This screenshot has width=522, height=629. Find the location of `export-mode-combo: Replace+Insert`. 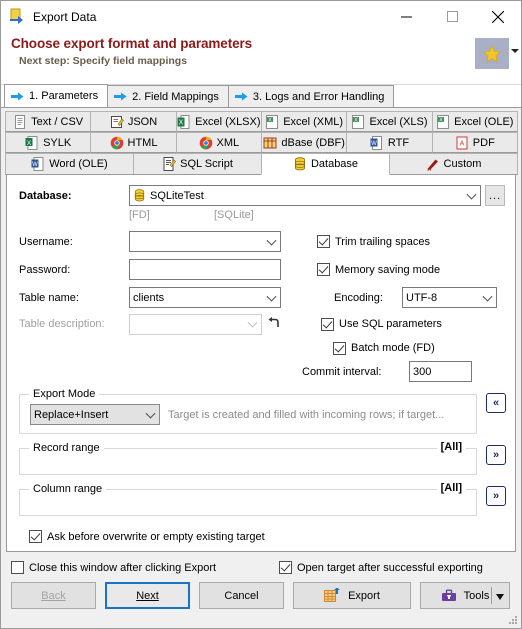

export-mode-combo: Replace+Insert is located at coordinates (95, 414).